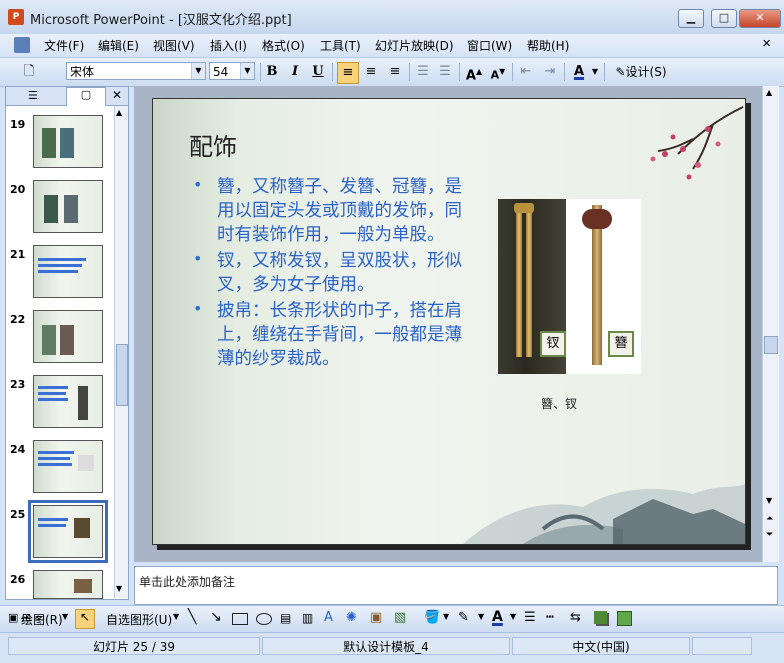 The image size is (784, 663). Describe the element at coordinates (445, 72) in the screenshot. I see `bullets-button: ☰` at that location.